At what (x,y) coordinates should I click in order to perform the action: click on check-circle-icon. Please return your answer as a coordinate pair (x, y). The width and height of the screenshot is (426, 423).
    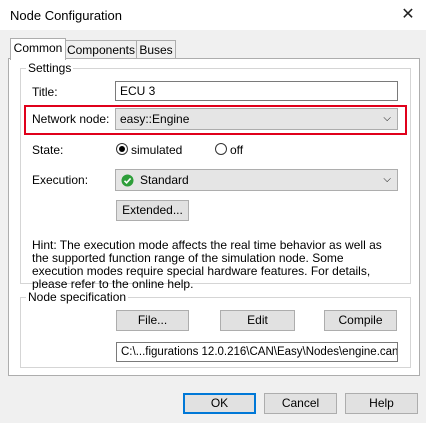
    Looking at the image, I should click on (127, 180).